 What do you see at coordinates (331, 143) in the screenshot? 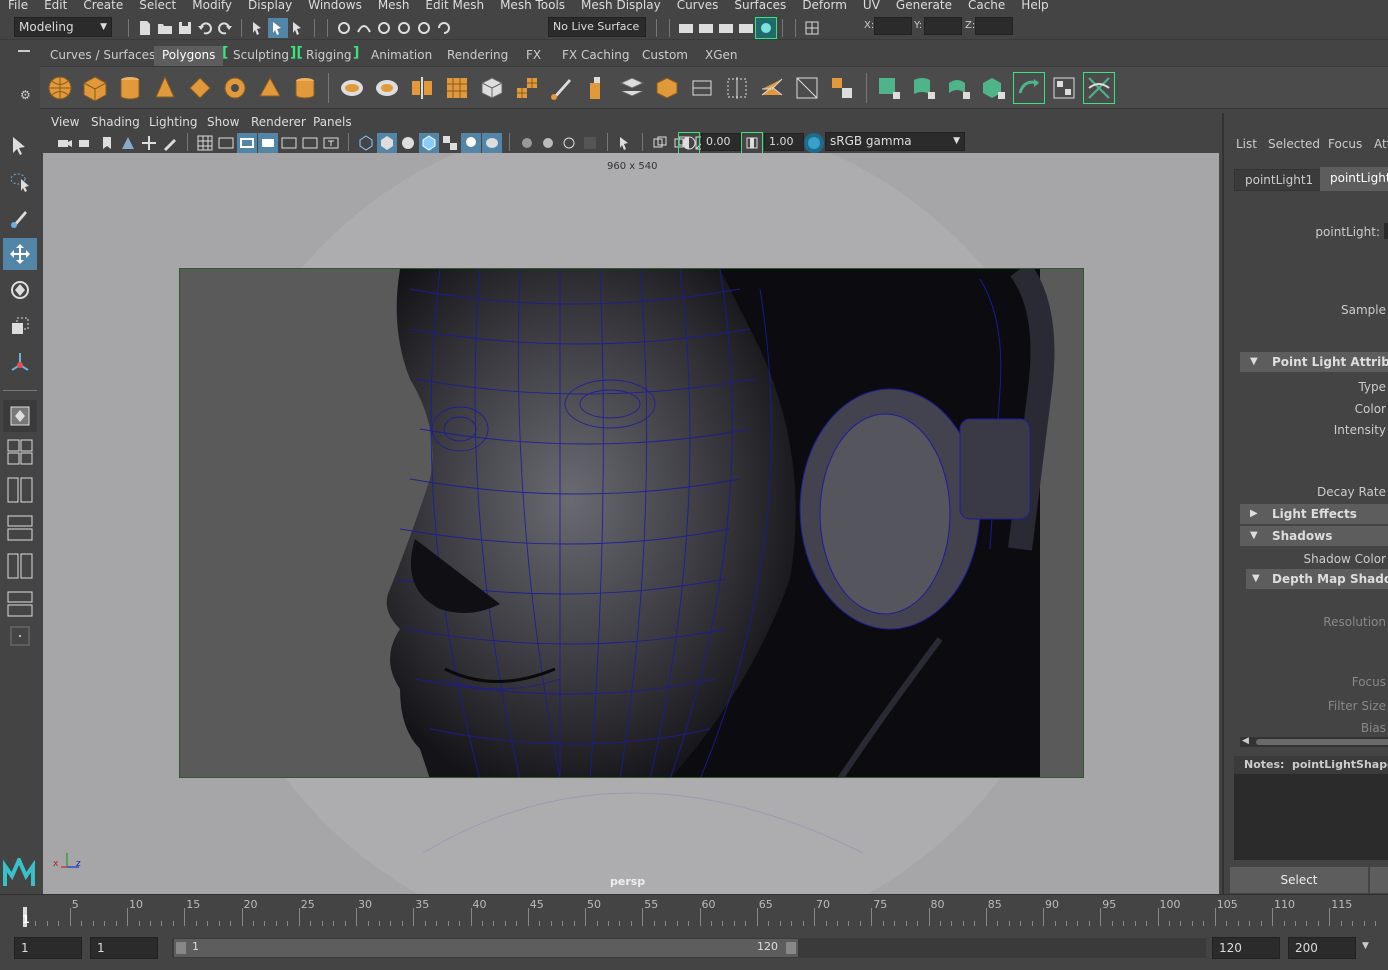
I see `safe-title-icon` at bounding box center [331, 143].